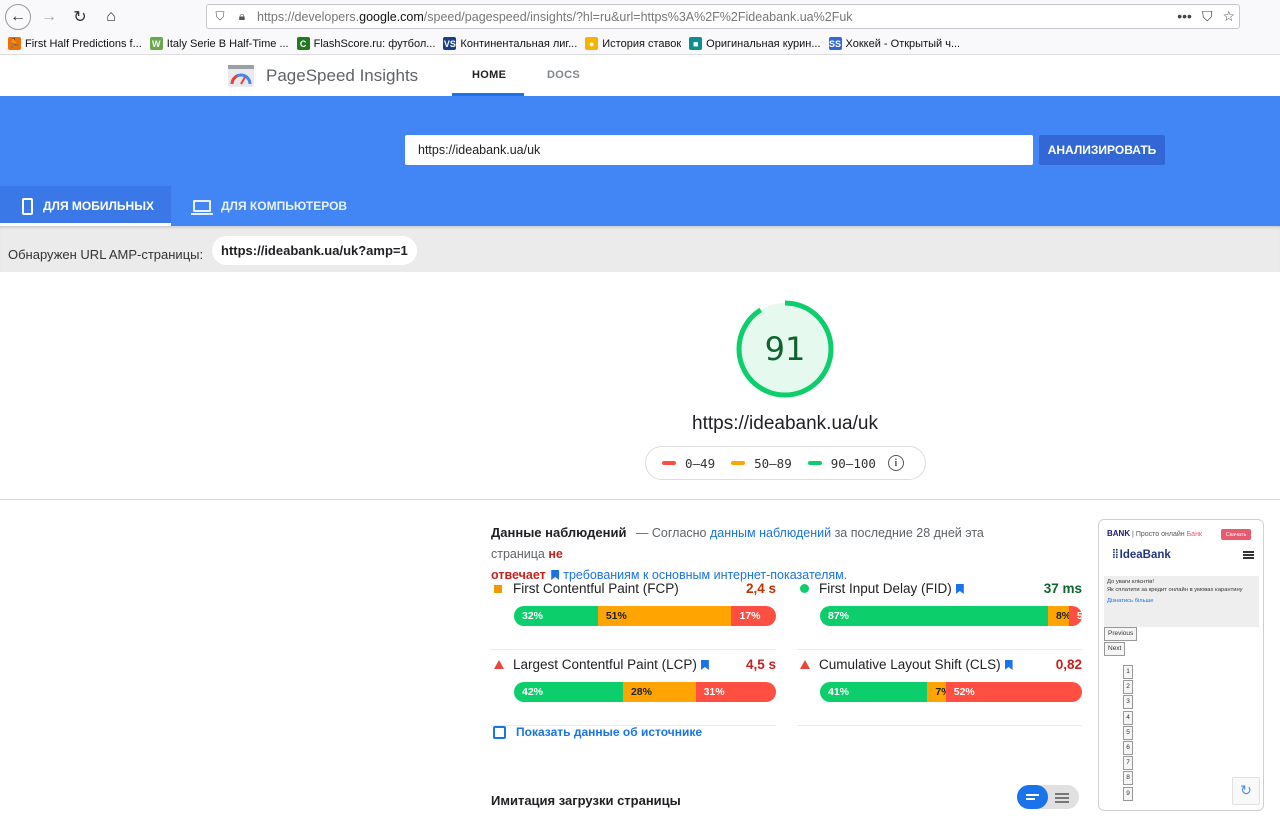 This screenshot has height=818, width=1280. Describe the element at coordinates (1128, 717) in the screenshot. I see `thumb-page-button: 4` at that location.